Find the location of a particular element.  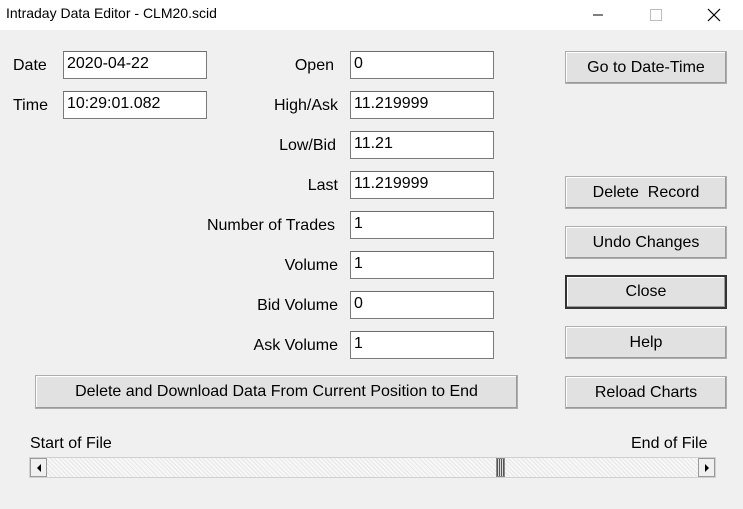

minimize-button is located at coordinates (598, 15).